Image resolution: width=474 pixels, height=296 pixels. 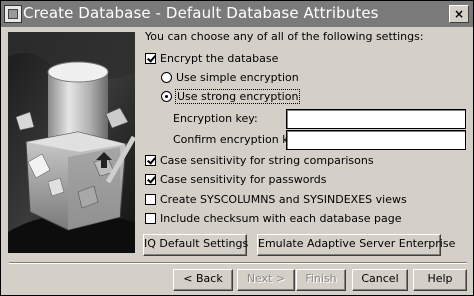 I want to click on checksum-checkbox, so click(x=150, y=218).